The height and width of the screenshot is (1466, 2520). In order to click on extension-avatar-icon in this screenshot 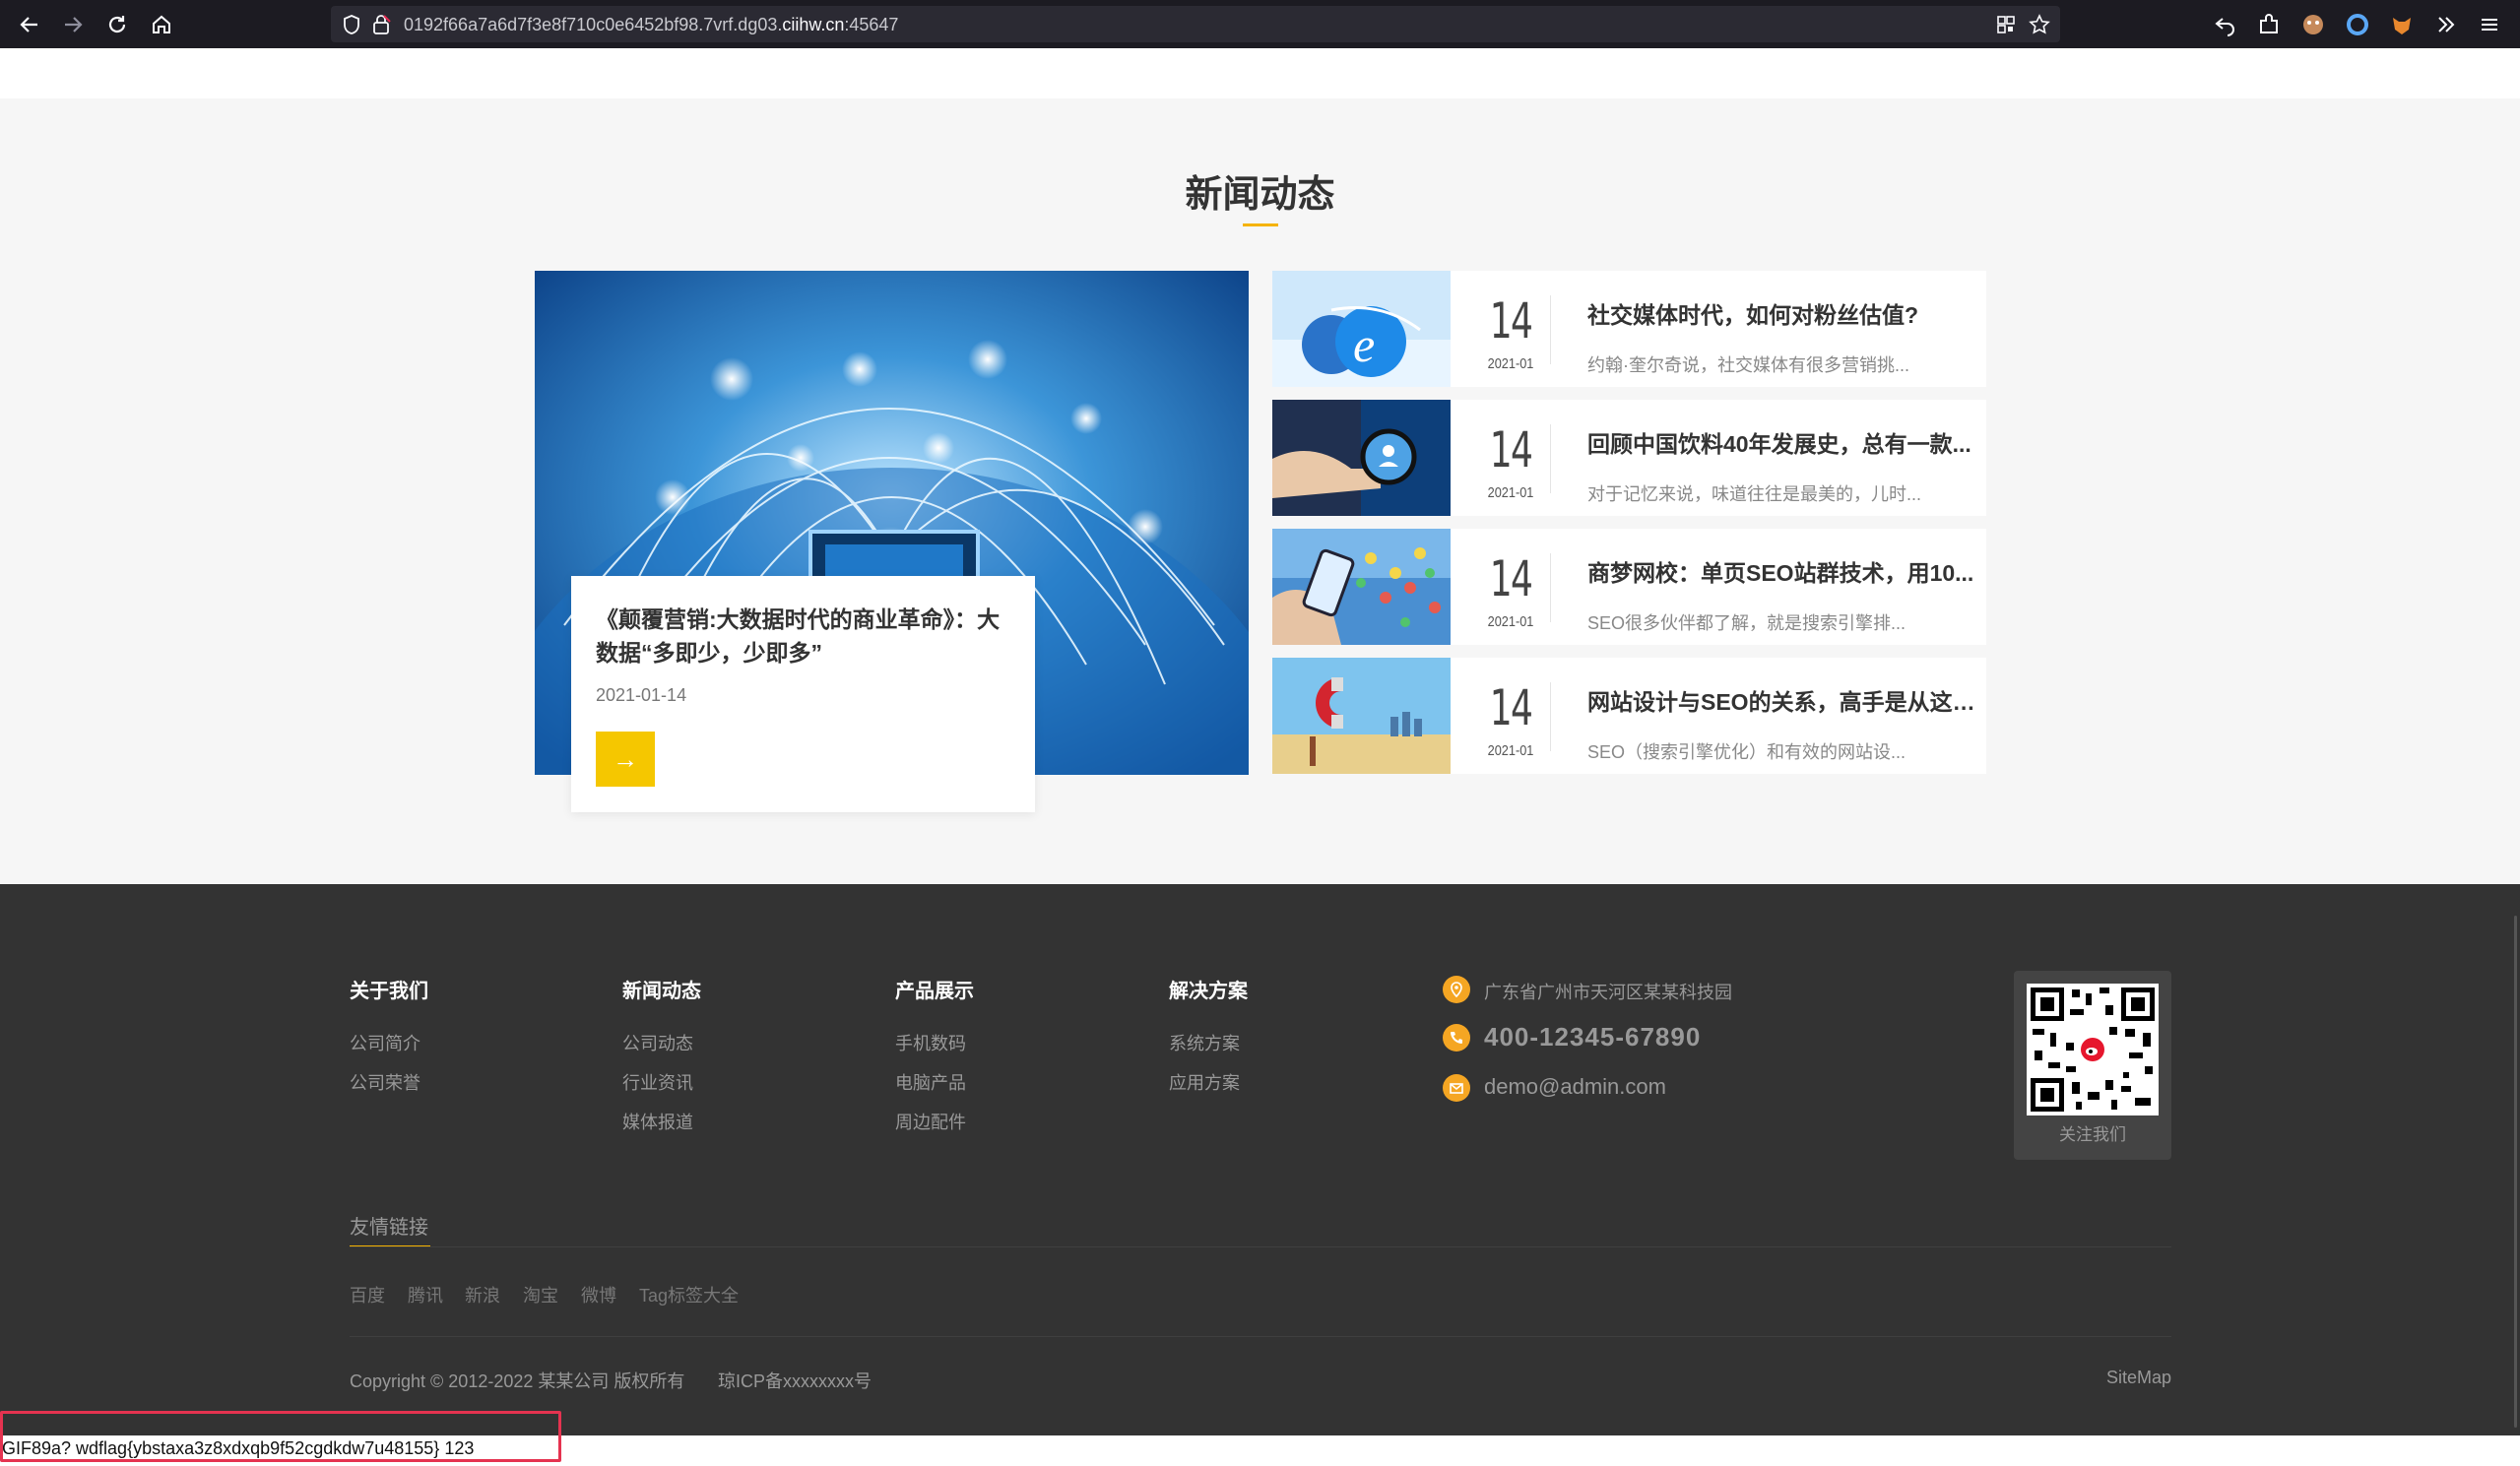, I will do `click(2313, 25)`.